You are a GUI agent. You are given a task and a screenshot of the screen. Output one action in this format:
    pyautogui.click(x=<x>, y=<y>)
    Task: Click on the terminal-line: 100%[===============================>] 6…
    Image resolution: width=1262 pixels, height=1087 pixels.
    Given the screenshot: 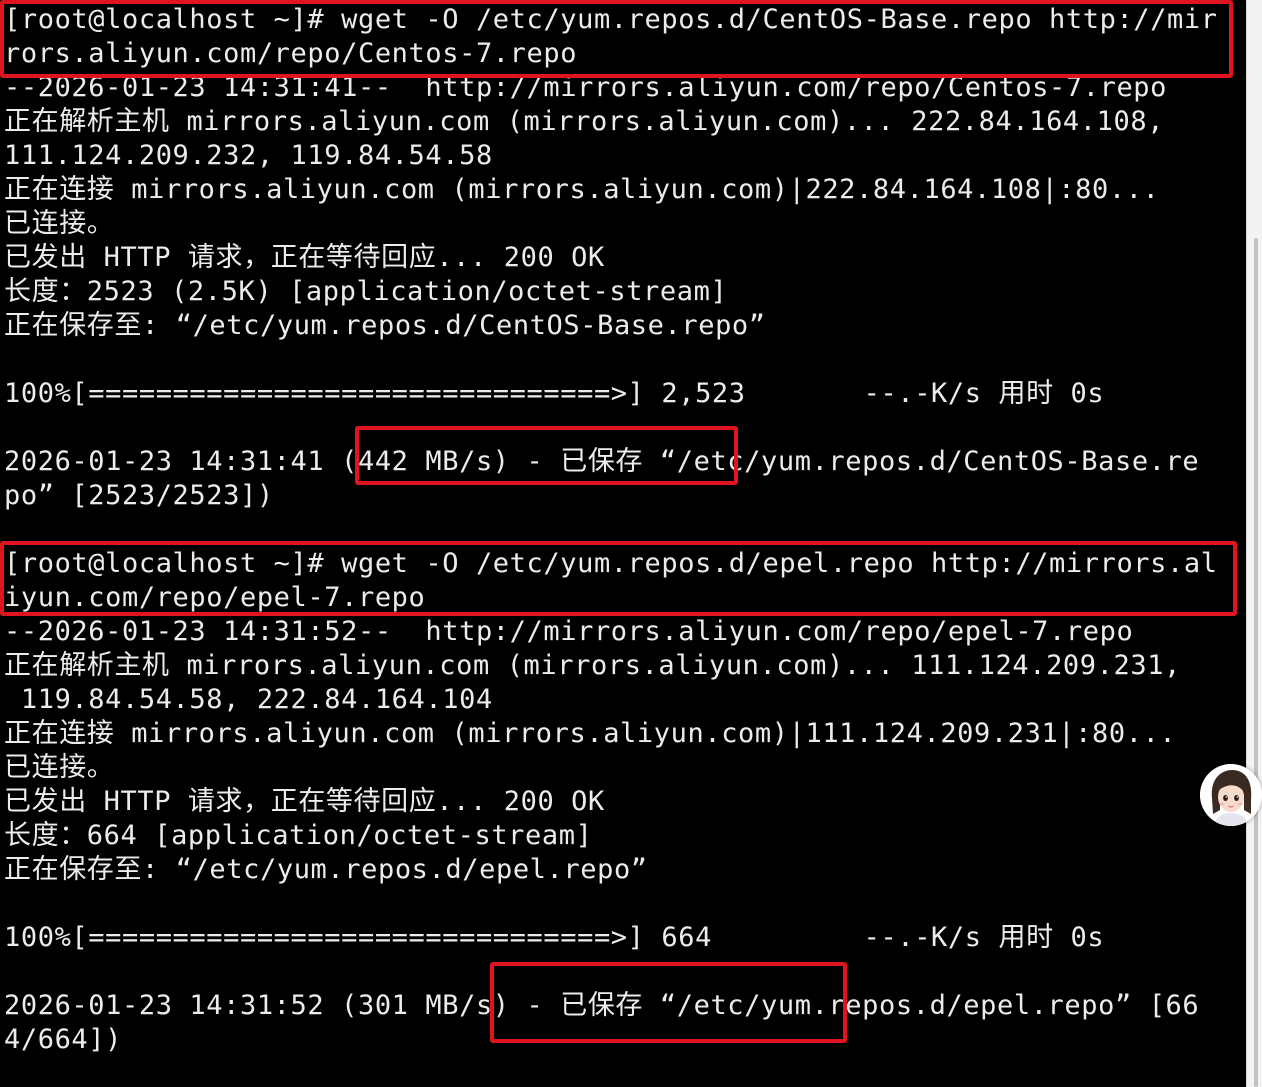 What is the action you would take?
    pyautogui.click(x=554, y=937)
    